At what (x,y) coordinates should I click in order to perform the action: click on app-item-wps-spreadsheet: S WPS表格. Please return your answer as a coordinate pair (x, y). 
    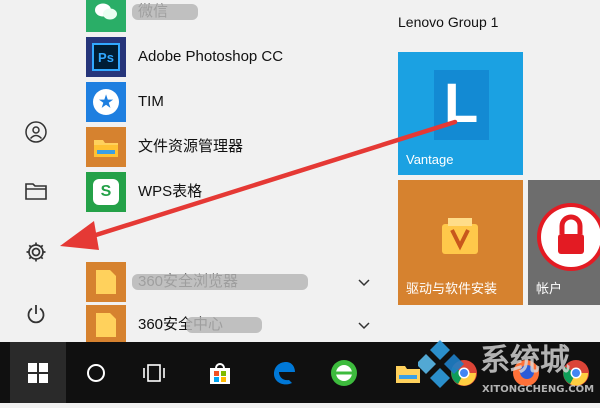
    Looking at the image, I should click on (231, 192).